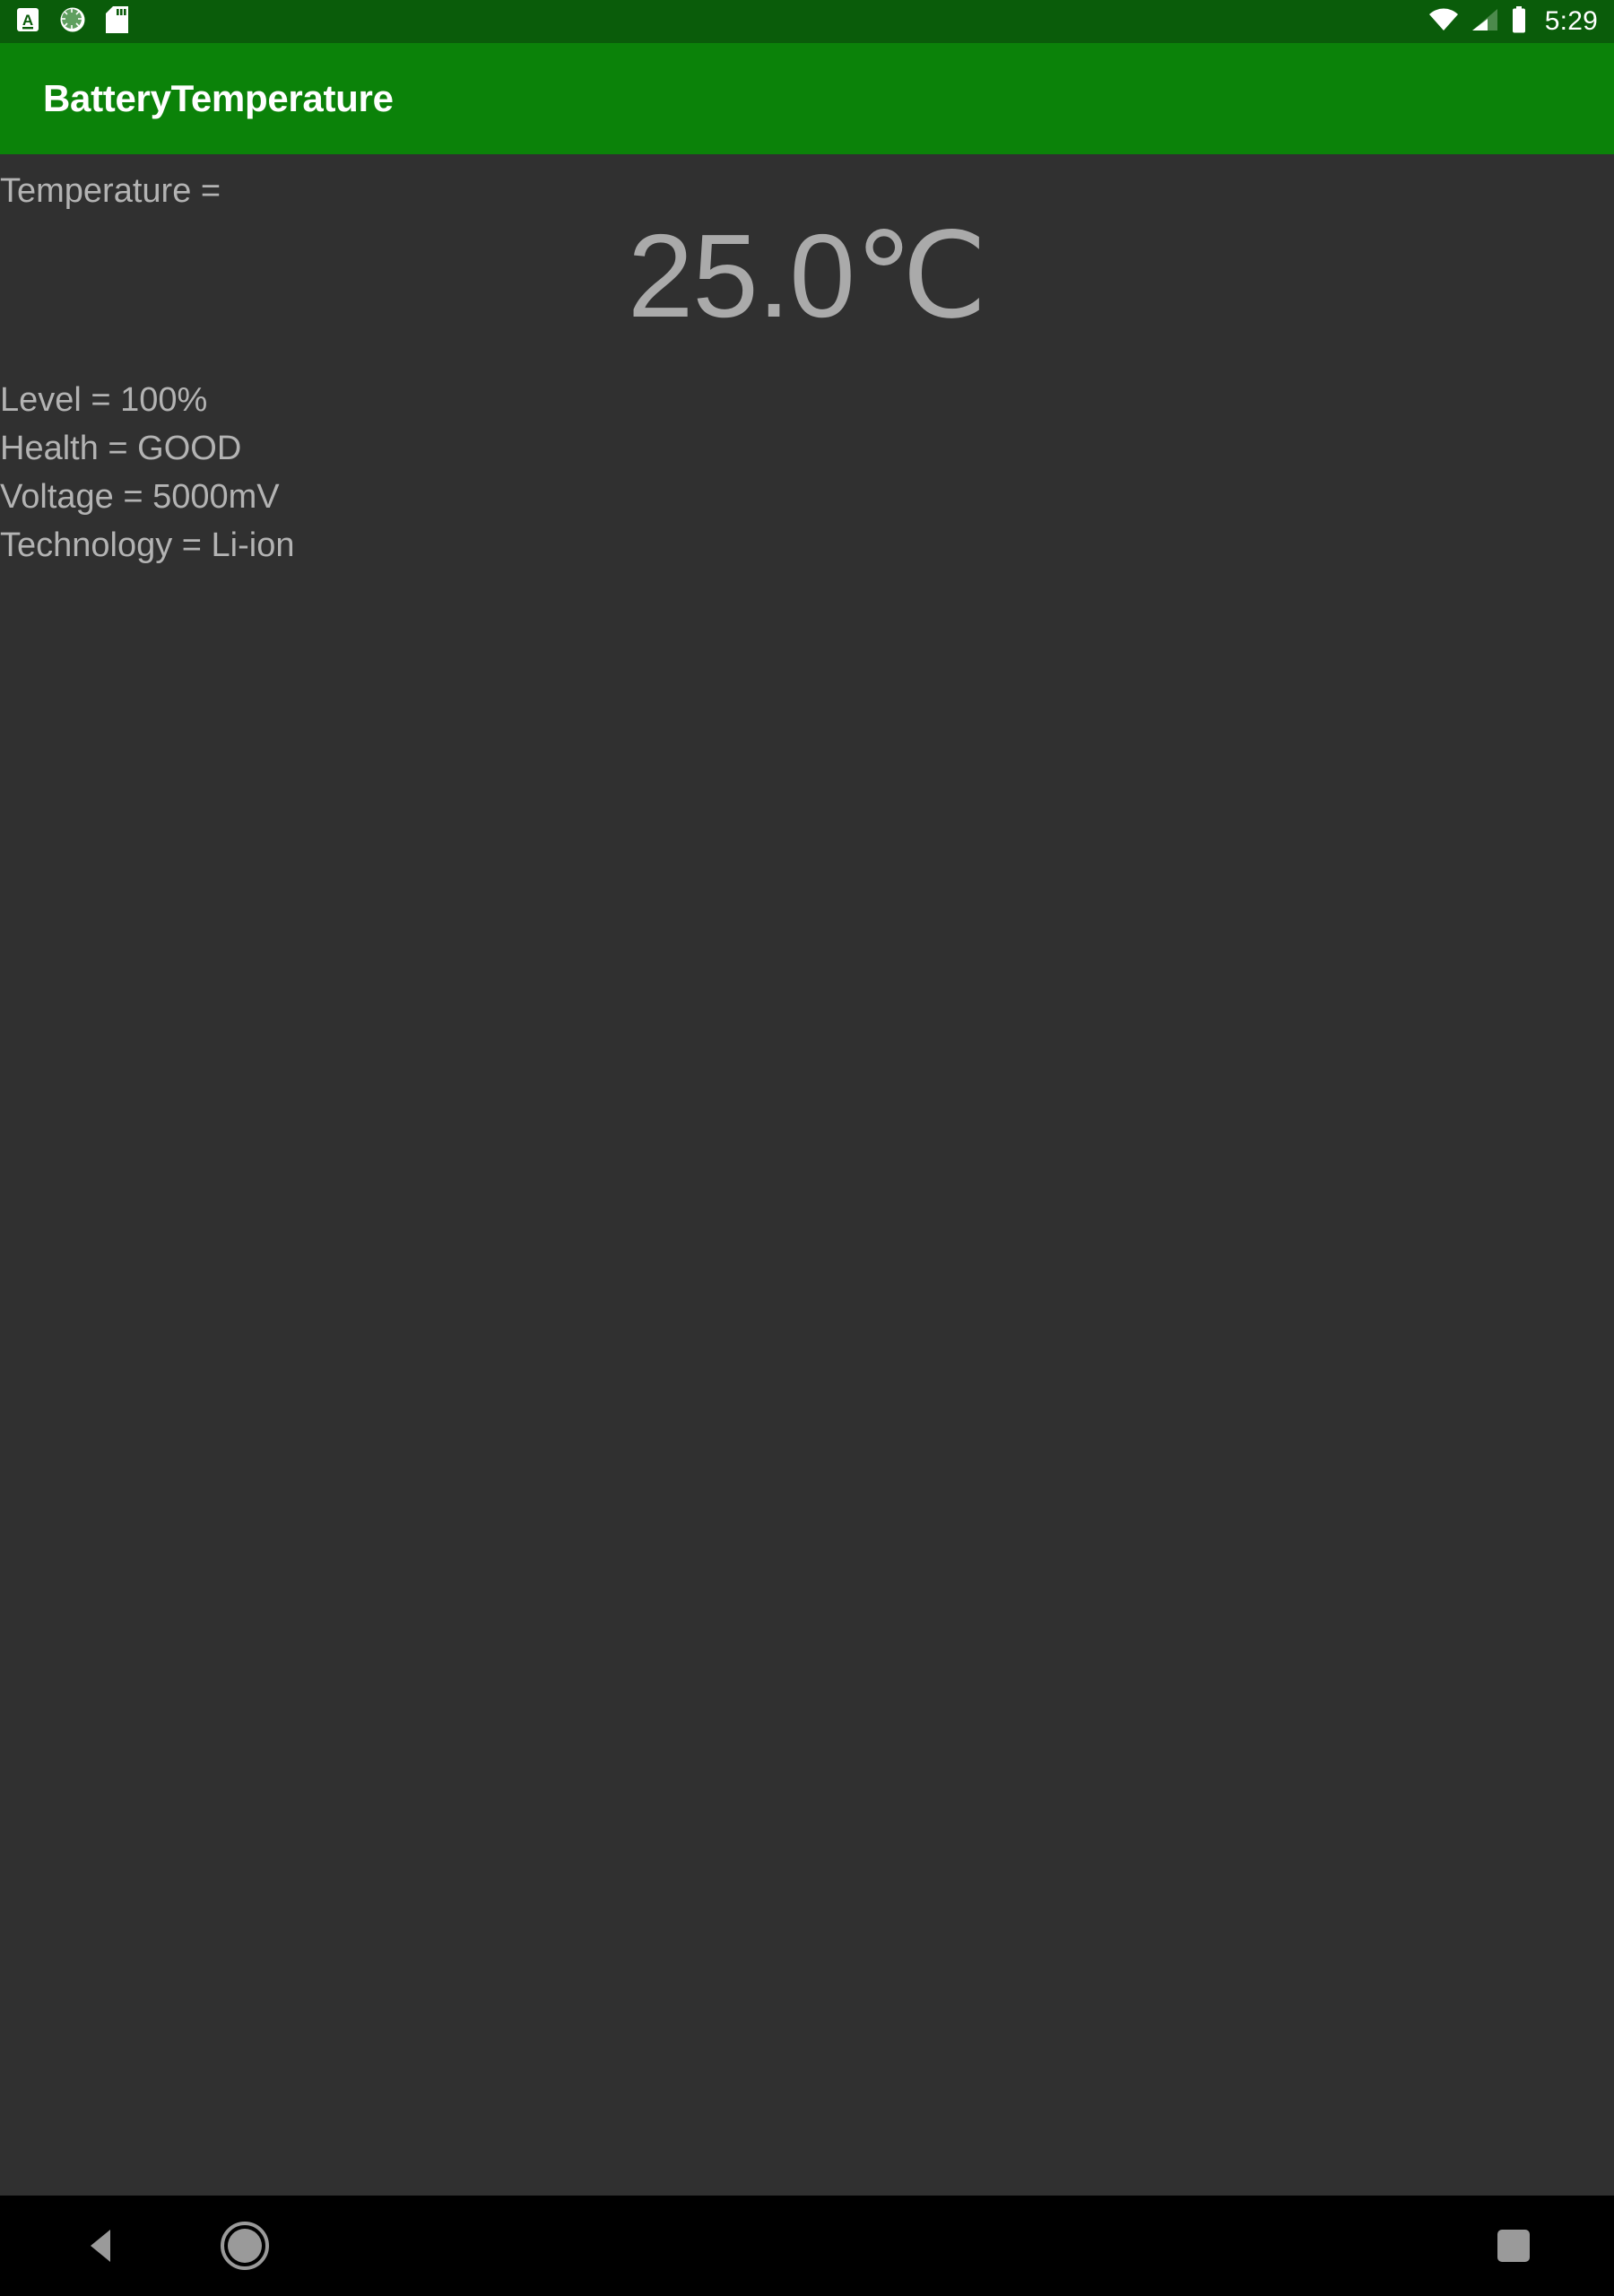 The height and width of the screenshot is (2296, 1614). What do you see at coordinates (140, 497) in the screenshot?
I see `battery-voltage-line: Voltage = 5000mV` at bounding box center [140, 497].